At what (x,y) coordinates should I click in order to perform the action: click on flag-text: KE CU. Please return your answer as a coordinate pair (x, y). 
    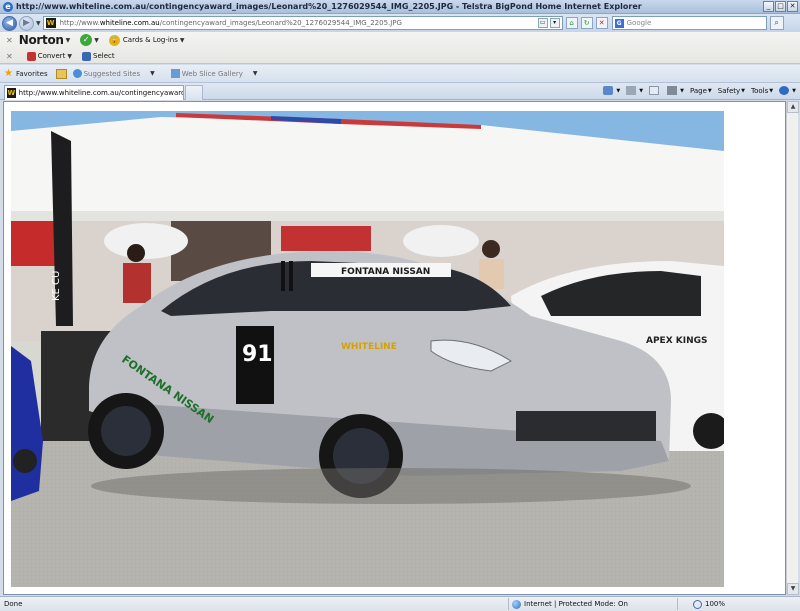
    Looking at the image, I should click on (56, 286).